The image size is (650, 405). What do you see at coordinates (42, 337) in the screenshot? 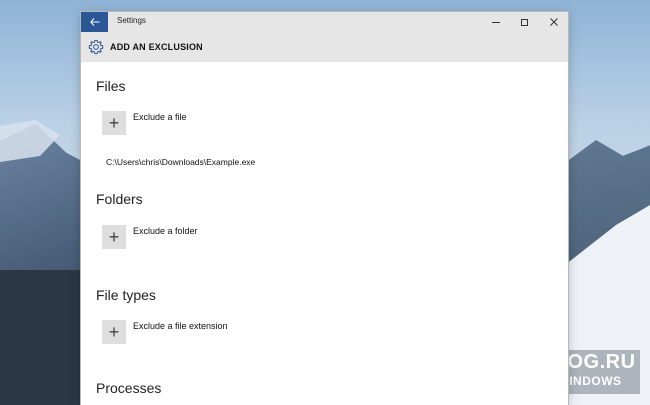
I see `forest-left` at bounding box center [42, 337].